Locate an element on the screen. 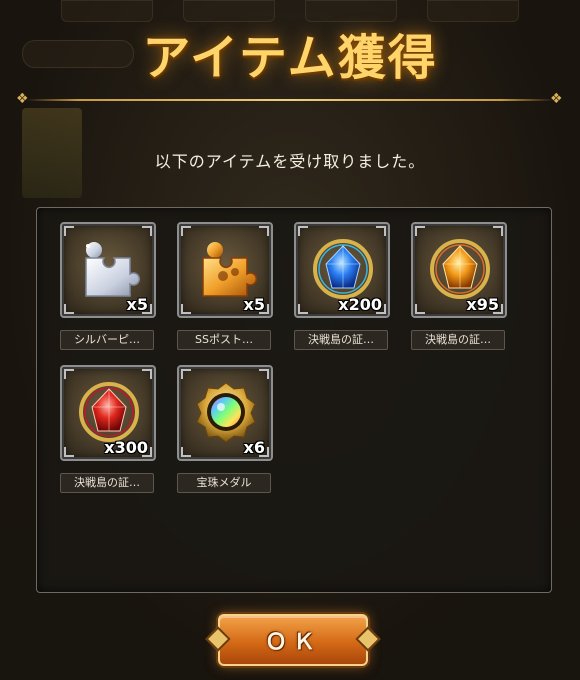 This screenshot has height=680, width=580. item-quantity: x300 is located at coordinates (126, 447).